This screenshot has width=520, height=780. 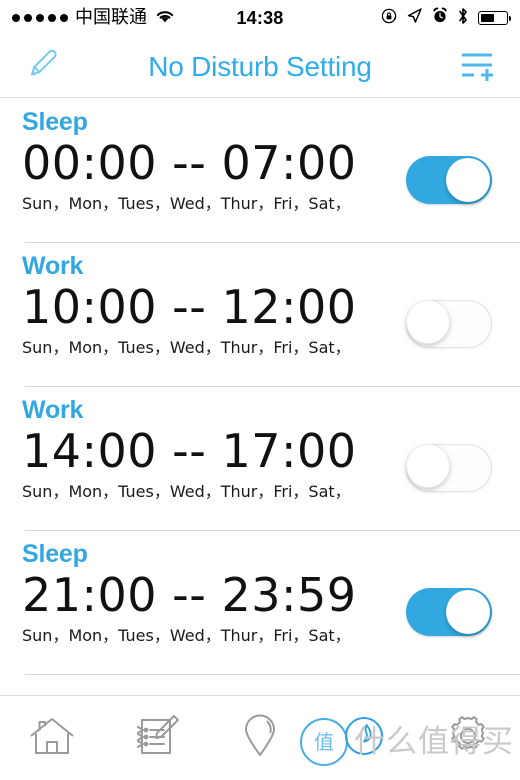 What do you see at coordinates (189, 594) in the screenshot?
I see `schedule-time-range: 21:00 -- 23:59` at bounding box center [189, 594].